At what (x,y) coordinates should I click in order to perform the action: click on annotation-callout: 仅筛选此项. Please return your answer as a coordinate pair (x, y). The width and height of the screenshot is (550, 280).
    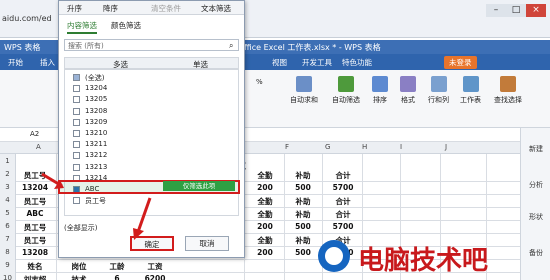
    Looking at the image, I should click on (199, 186).